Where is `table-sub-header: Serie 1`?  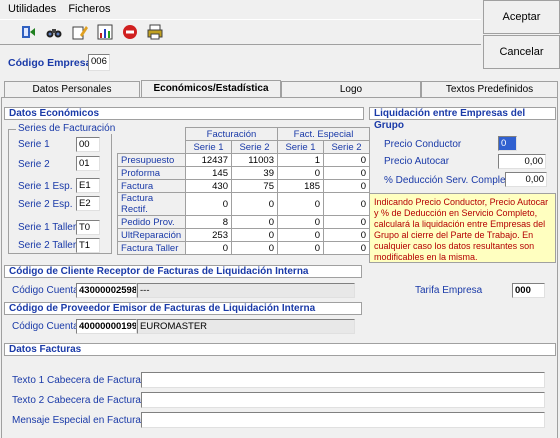 table-sub-header: Serie 1 is located at coordinates (300, 147).